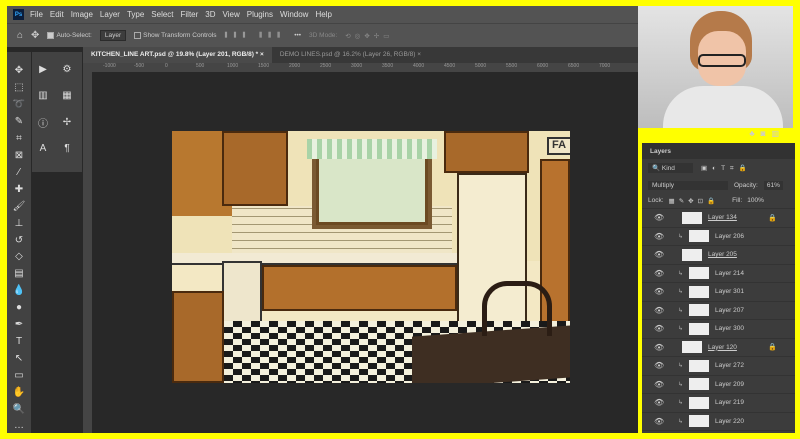  Describe the element at coordinates (67, 69) in the screenshot. I see `brush-settings-icon: ⚙` at that location.